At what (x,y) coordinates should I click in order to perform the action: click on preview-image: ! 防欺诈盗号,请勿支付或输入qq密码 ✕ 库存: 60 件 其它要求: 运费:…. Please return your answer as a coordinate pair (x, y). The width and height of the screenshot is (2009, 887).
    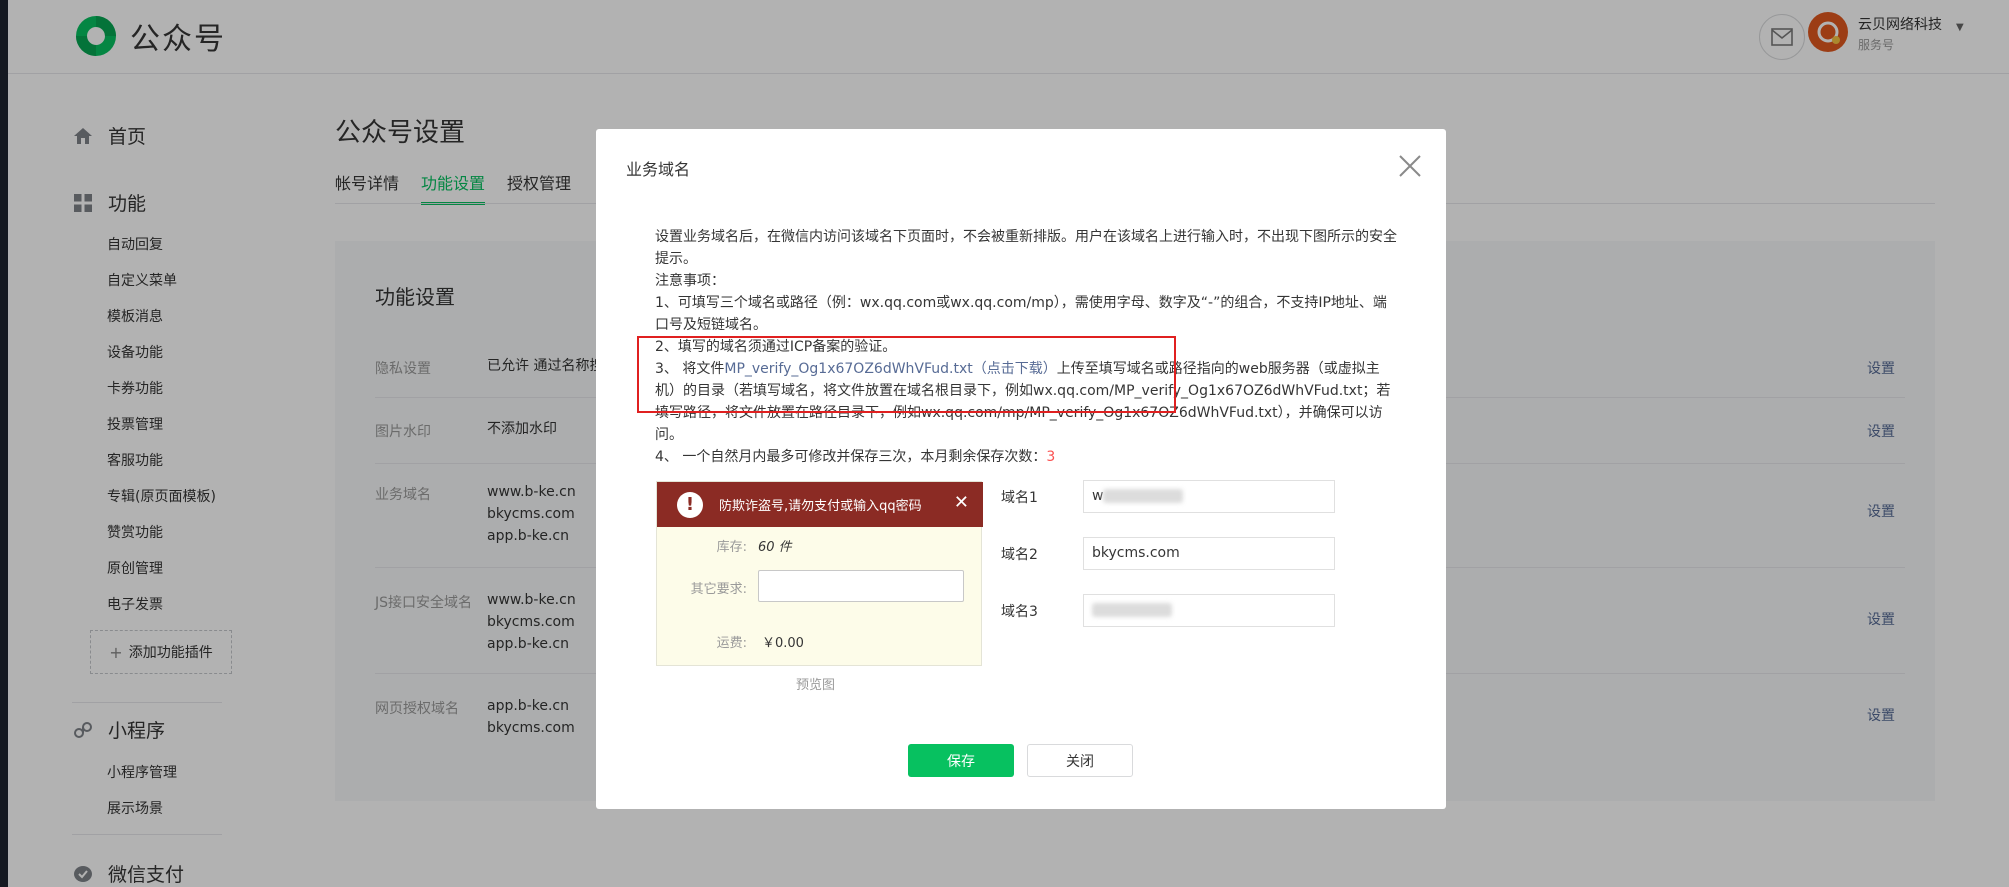
    Looking at the image, I should click on (819, 573).